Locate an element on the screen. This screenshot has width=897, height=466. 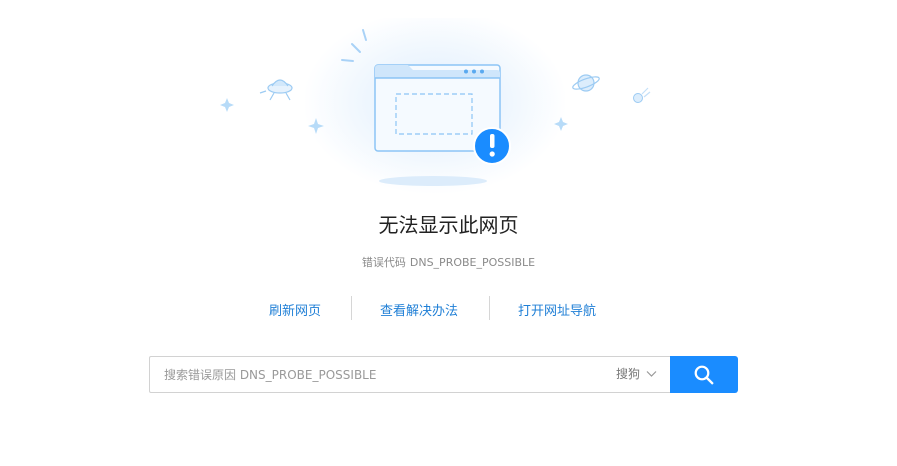
error-code-line: 错误代码 DNS_PROBE_POSSIBLE is located at coordinates (448, 262).